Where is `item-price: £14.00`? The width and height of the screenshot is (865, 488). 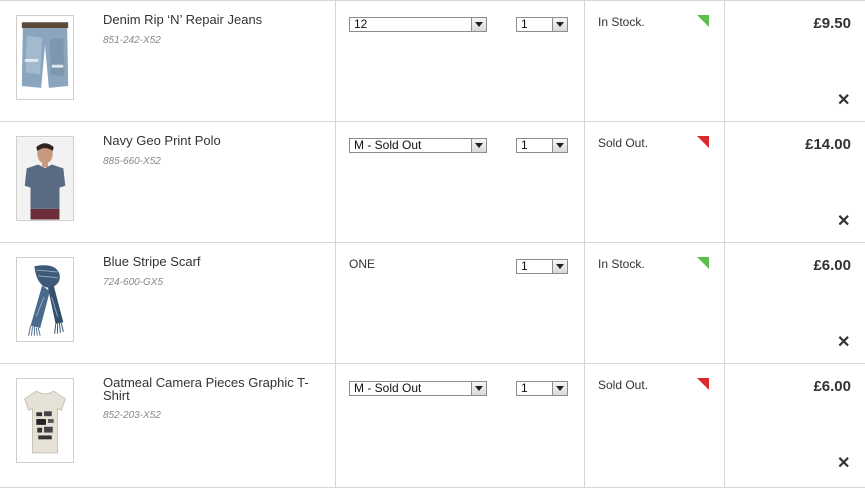
item-price: £14.00 is located at coordinates (828, 144).